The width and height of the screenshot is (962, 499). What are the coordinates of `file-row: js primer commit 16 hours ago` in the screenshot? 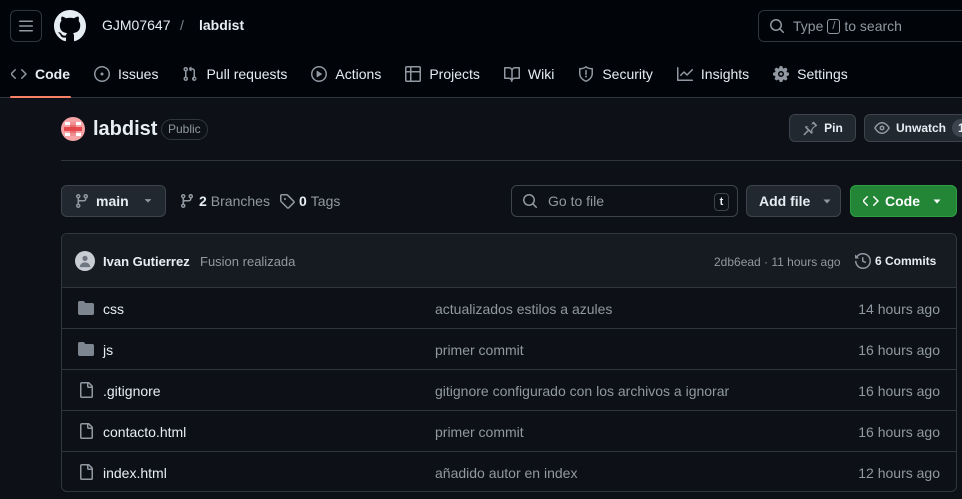 It's located at (509, 349).